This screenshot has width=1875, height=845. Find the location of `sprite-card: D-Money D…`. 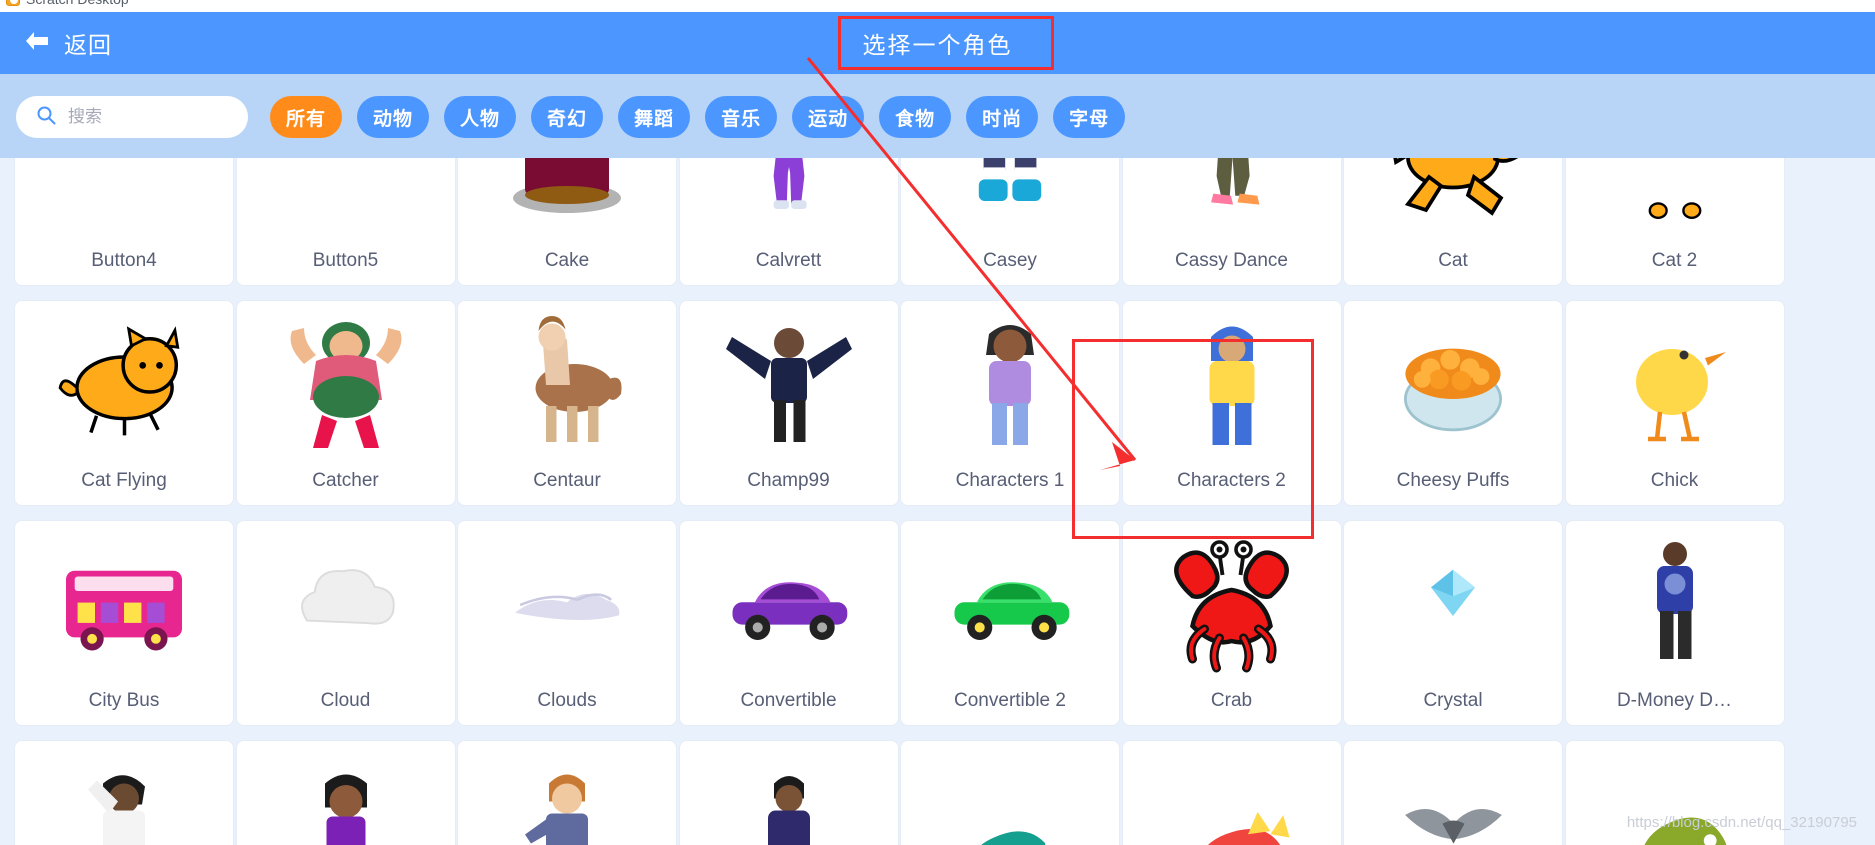

sprite-card: D-Money D… is located at coordinates (1674, 623).